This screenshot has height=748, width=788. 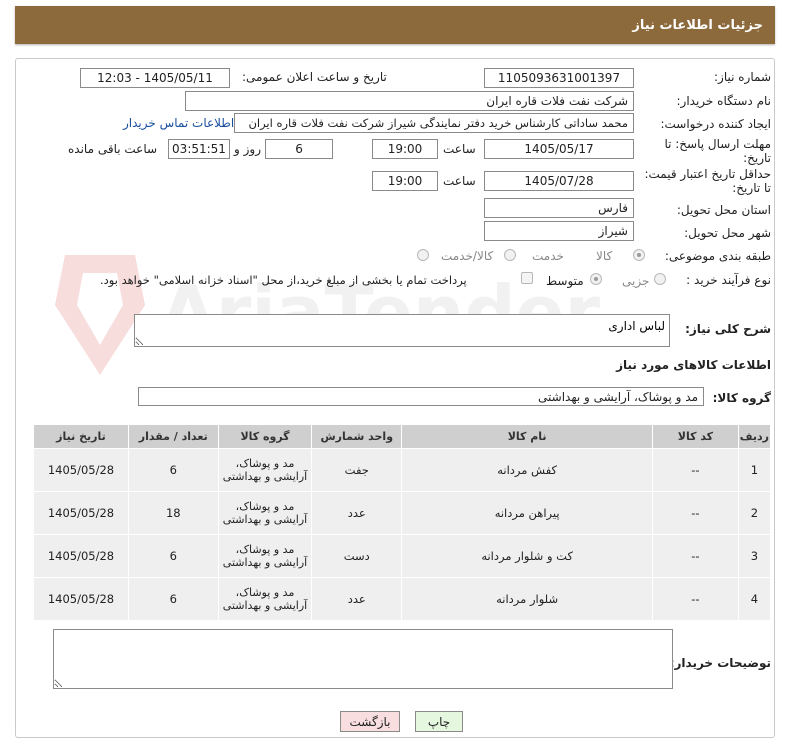 What do you see at coordinates (247, 149) in the screenshot?
I see `days-label: روز و` at bounding box center [247, 149].